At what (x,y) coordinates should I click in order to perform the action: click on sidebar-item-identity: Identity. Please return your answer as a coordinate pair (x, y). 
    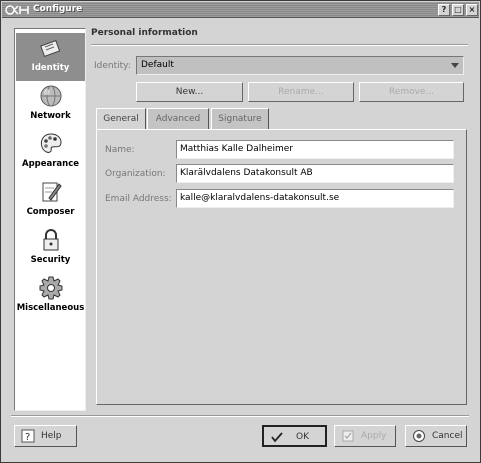
    Looking at the image, I should click on (50, 57).